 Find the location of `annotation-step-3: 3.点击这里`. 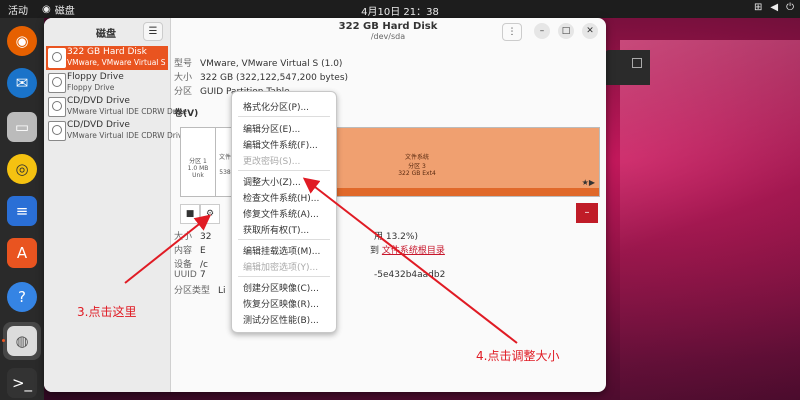

annotation-step-3: 3.点击这里 is located at coordinates (107, 312).